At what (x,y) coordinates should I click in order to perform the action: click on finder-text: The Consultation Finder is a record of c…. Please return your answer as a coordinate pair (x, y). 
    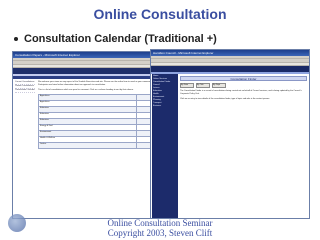
    Looking at the image, I should click on (241, 92).